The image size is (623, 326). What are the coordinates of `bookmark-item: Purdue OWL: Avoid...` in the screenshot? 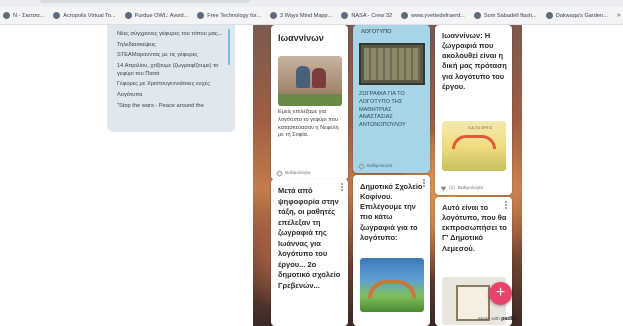 It's located at (156, 15).